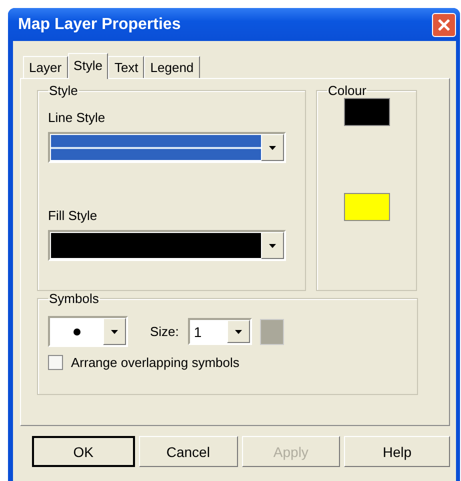 The image size is (461, 481). What do you see at coordinates (83, 451) in the screenshot?
I see `dialog-button: OK` at bounding box center [83, 451].